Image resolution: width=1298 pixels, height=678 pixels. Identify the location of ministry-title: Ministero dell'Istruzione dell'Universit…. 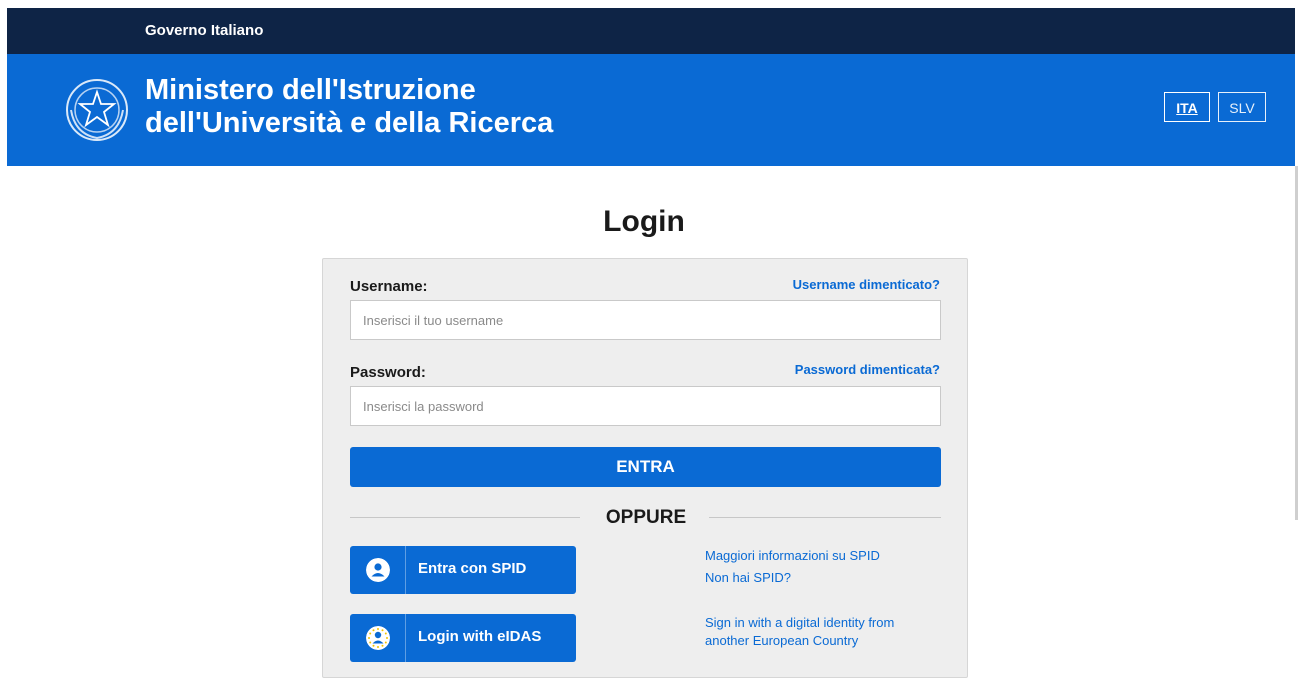
(349, 107).